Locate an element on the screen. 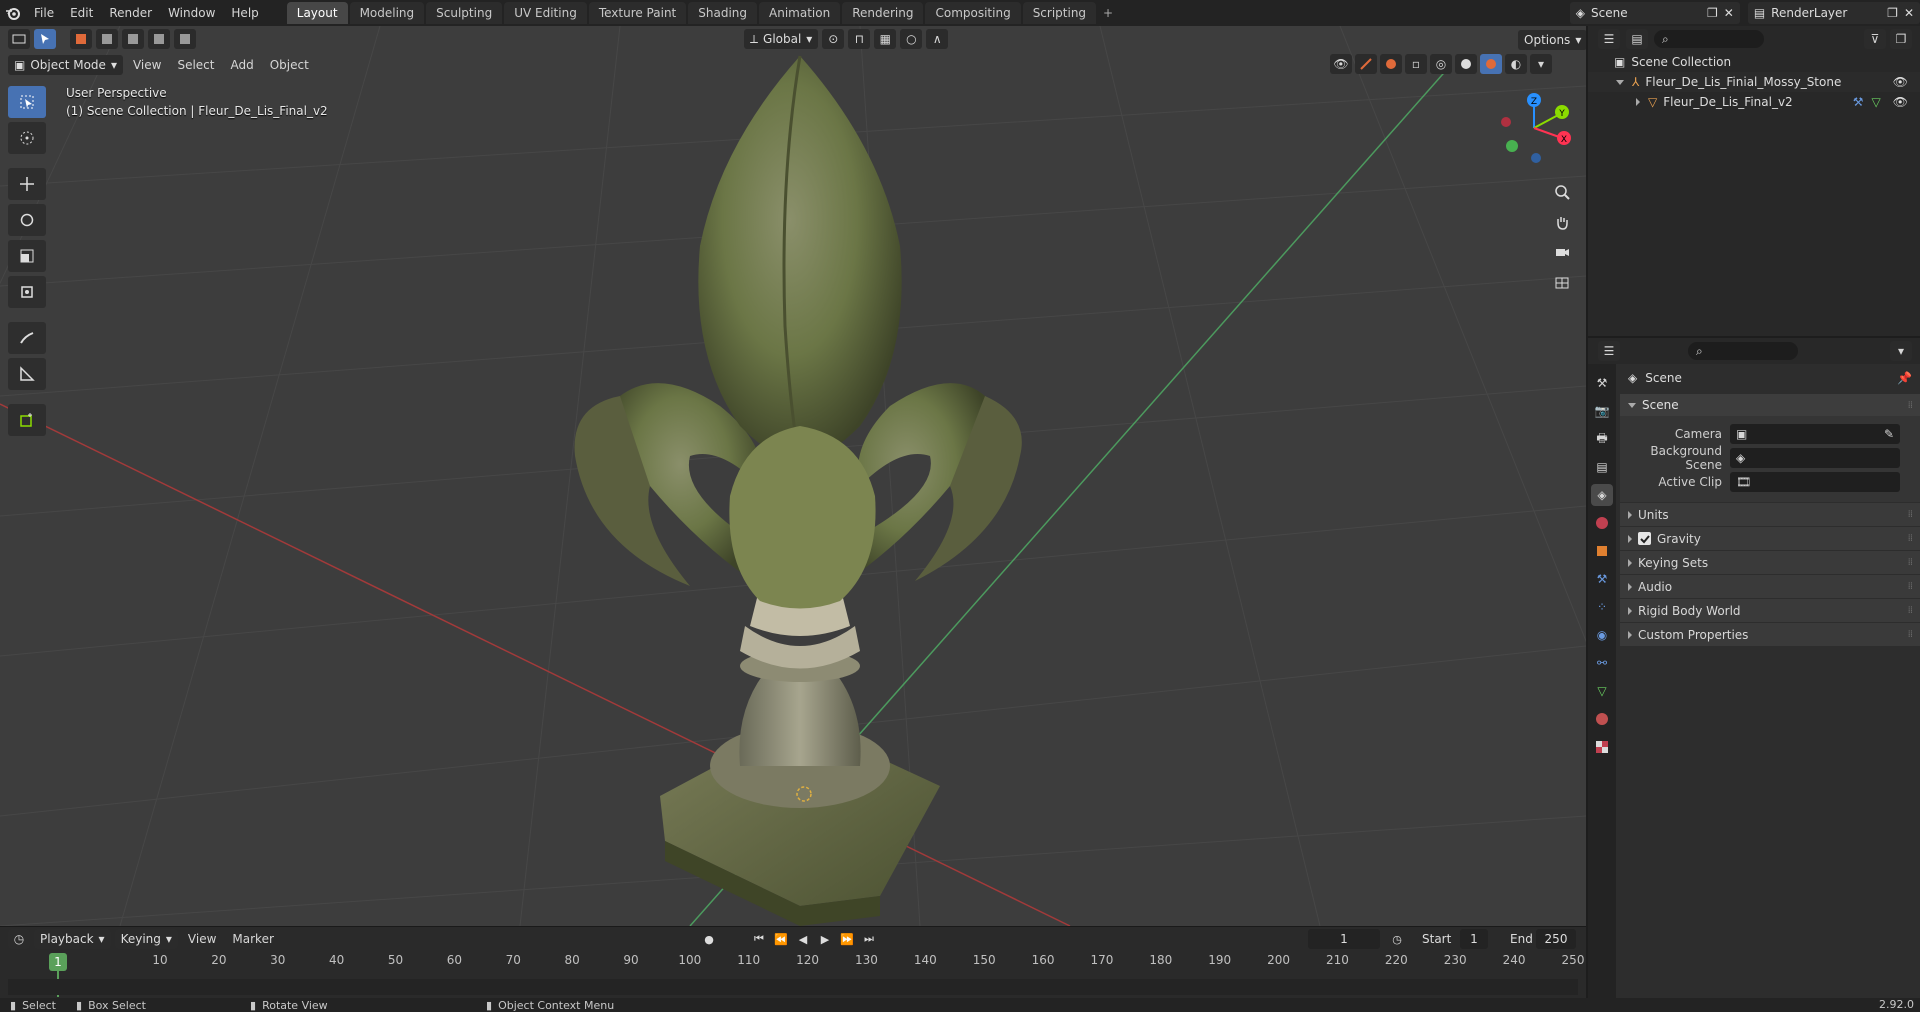  select-tool-mode-icon is located at coordinates (45, 39).